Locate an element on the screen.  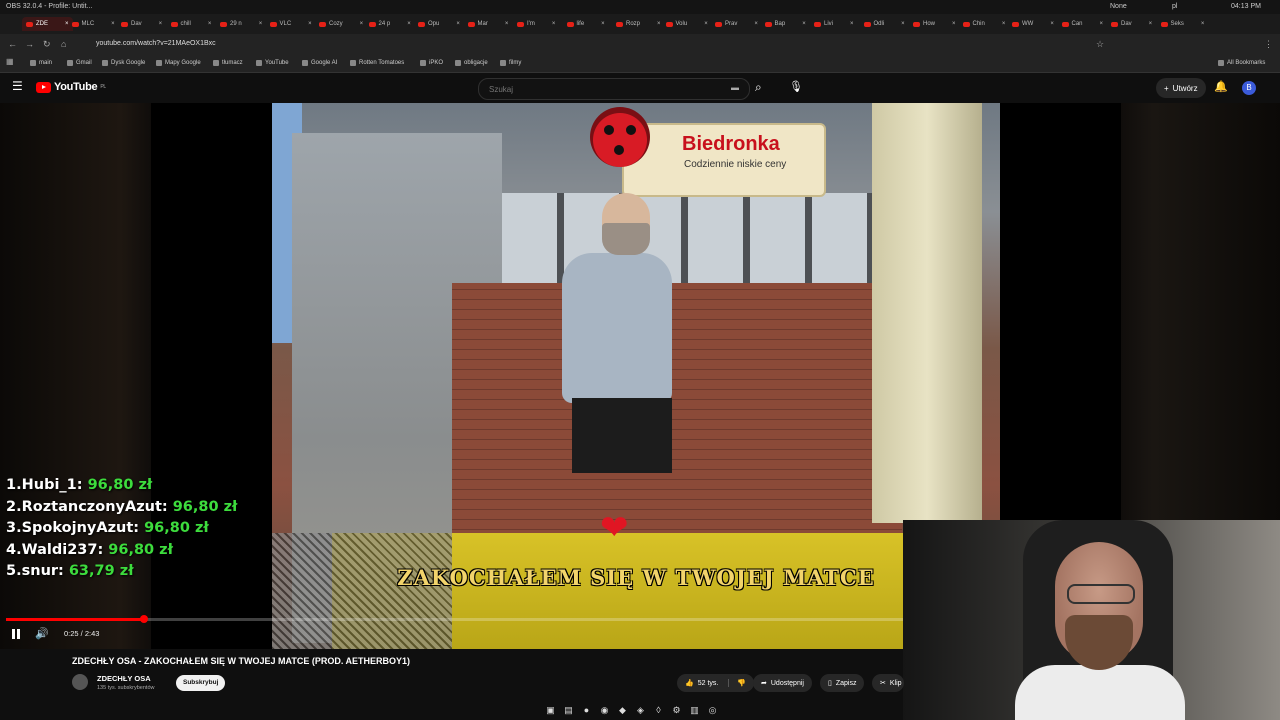
create-button: + Utwórz is located at coordinates (1181, 88).